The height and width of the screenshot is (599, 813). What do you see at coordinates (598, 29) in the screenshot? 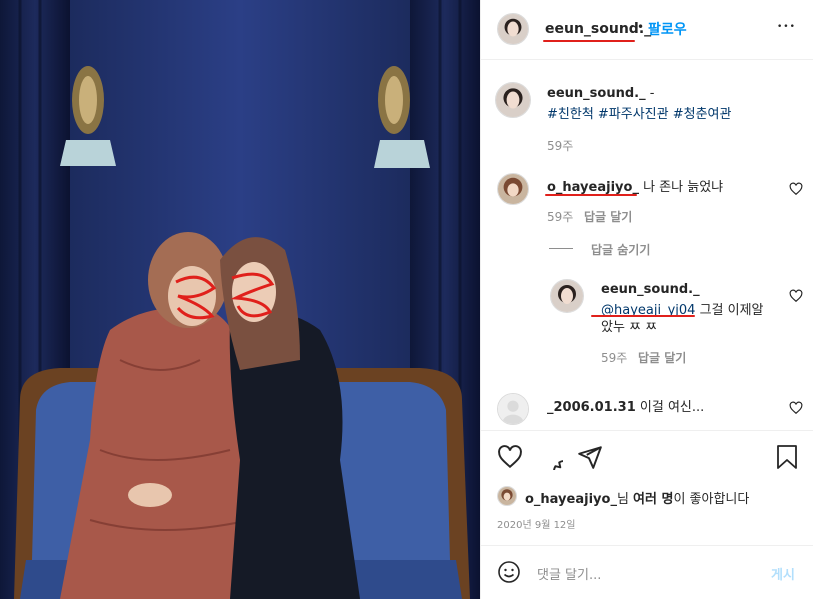
I see `post-author-username: eeun_sound._` at bounding box center [598, 29].